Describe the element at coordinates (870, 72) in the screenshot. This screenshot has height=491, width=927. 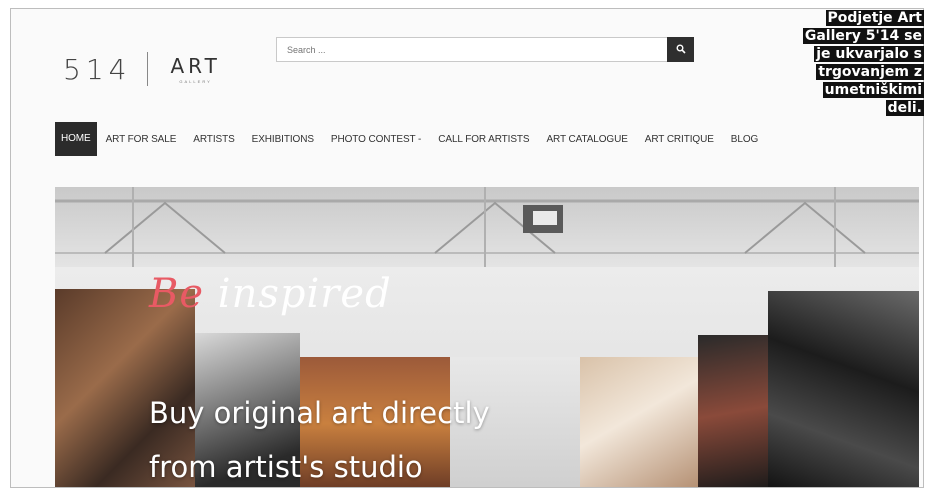
I see `caption-line: trgovanjem z` at that location.